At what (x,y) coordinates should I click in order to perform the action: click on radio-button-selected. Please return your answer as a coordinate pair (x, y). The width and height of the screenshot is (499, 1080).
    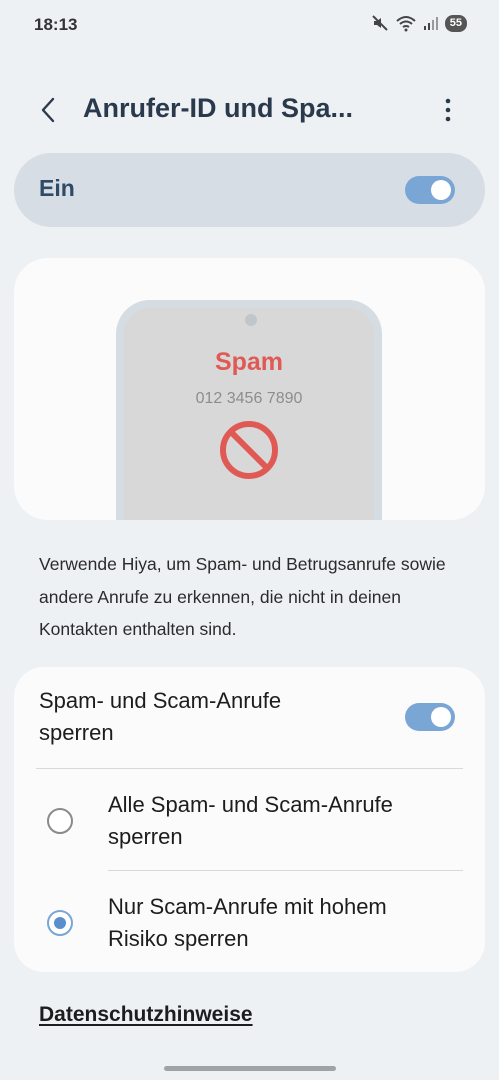
    Looking at the image, I should click on (60, 923).